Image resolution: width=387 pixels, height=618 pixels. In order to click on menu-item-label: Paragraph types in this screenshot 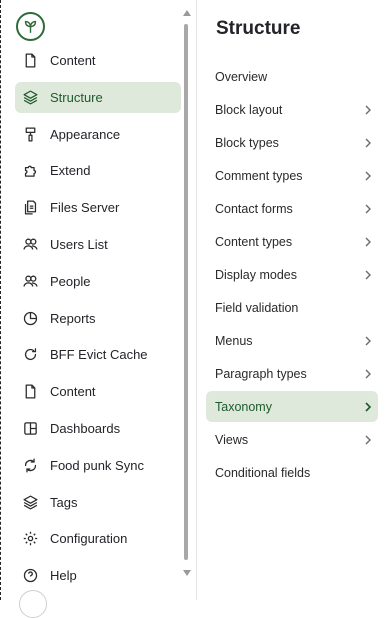, I will do `click(261, 373)`.